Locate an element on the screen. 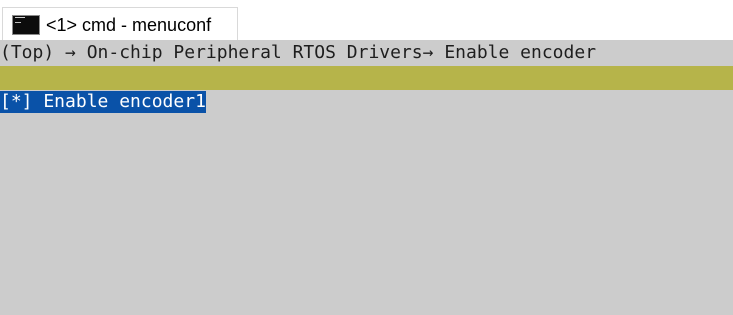  tab-bar: <1> cmd - menuconf is located at coordinates (366, 20).